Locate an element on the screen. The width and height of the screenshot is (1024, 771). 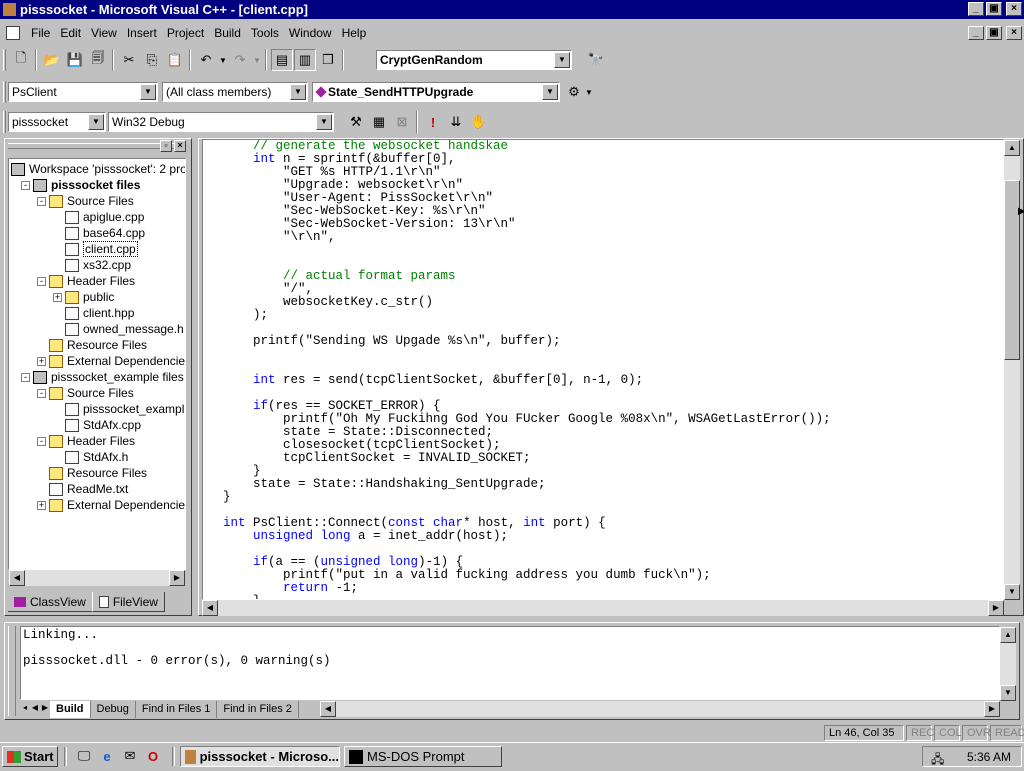
output-toggle-icon: ▥ is located at coordinates (305, 60).